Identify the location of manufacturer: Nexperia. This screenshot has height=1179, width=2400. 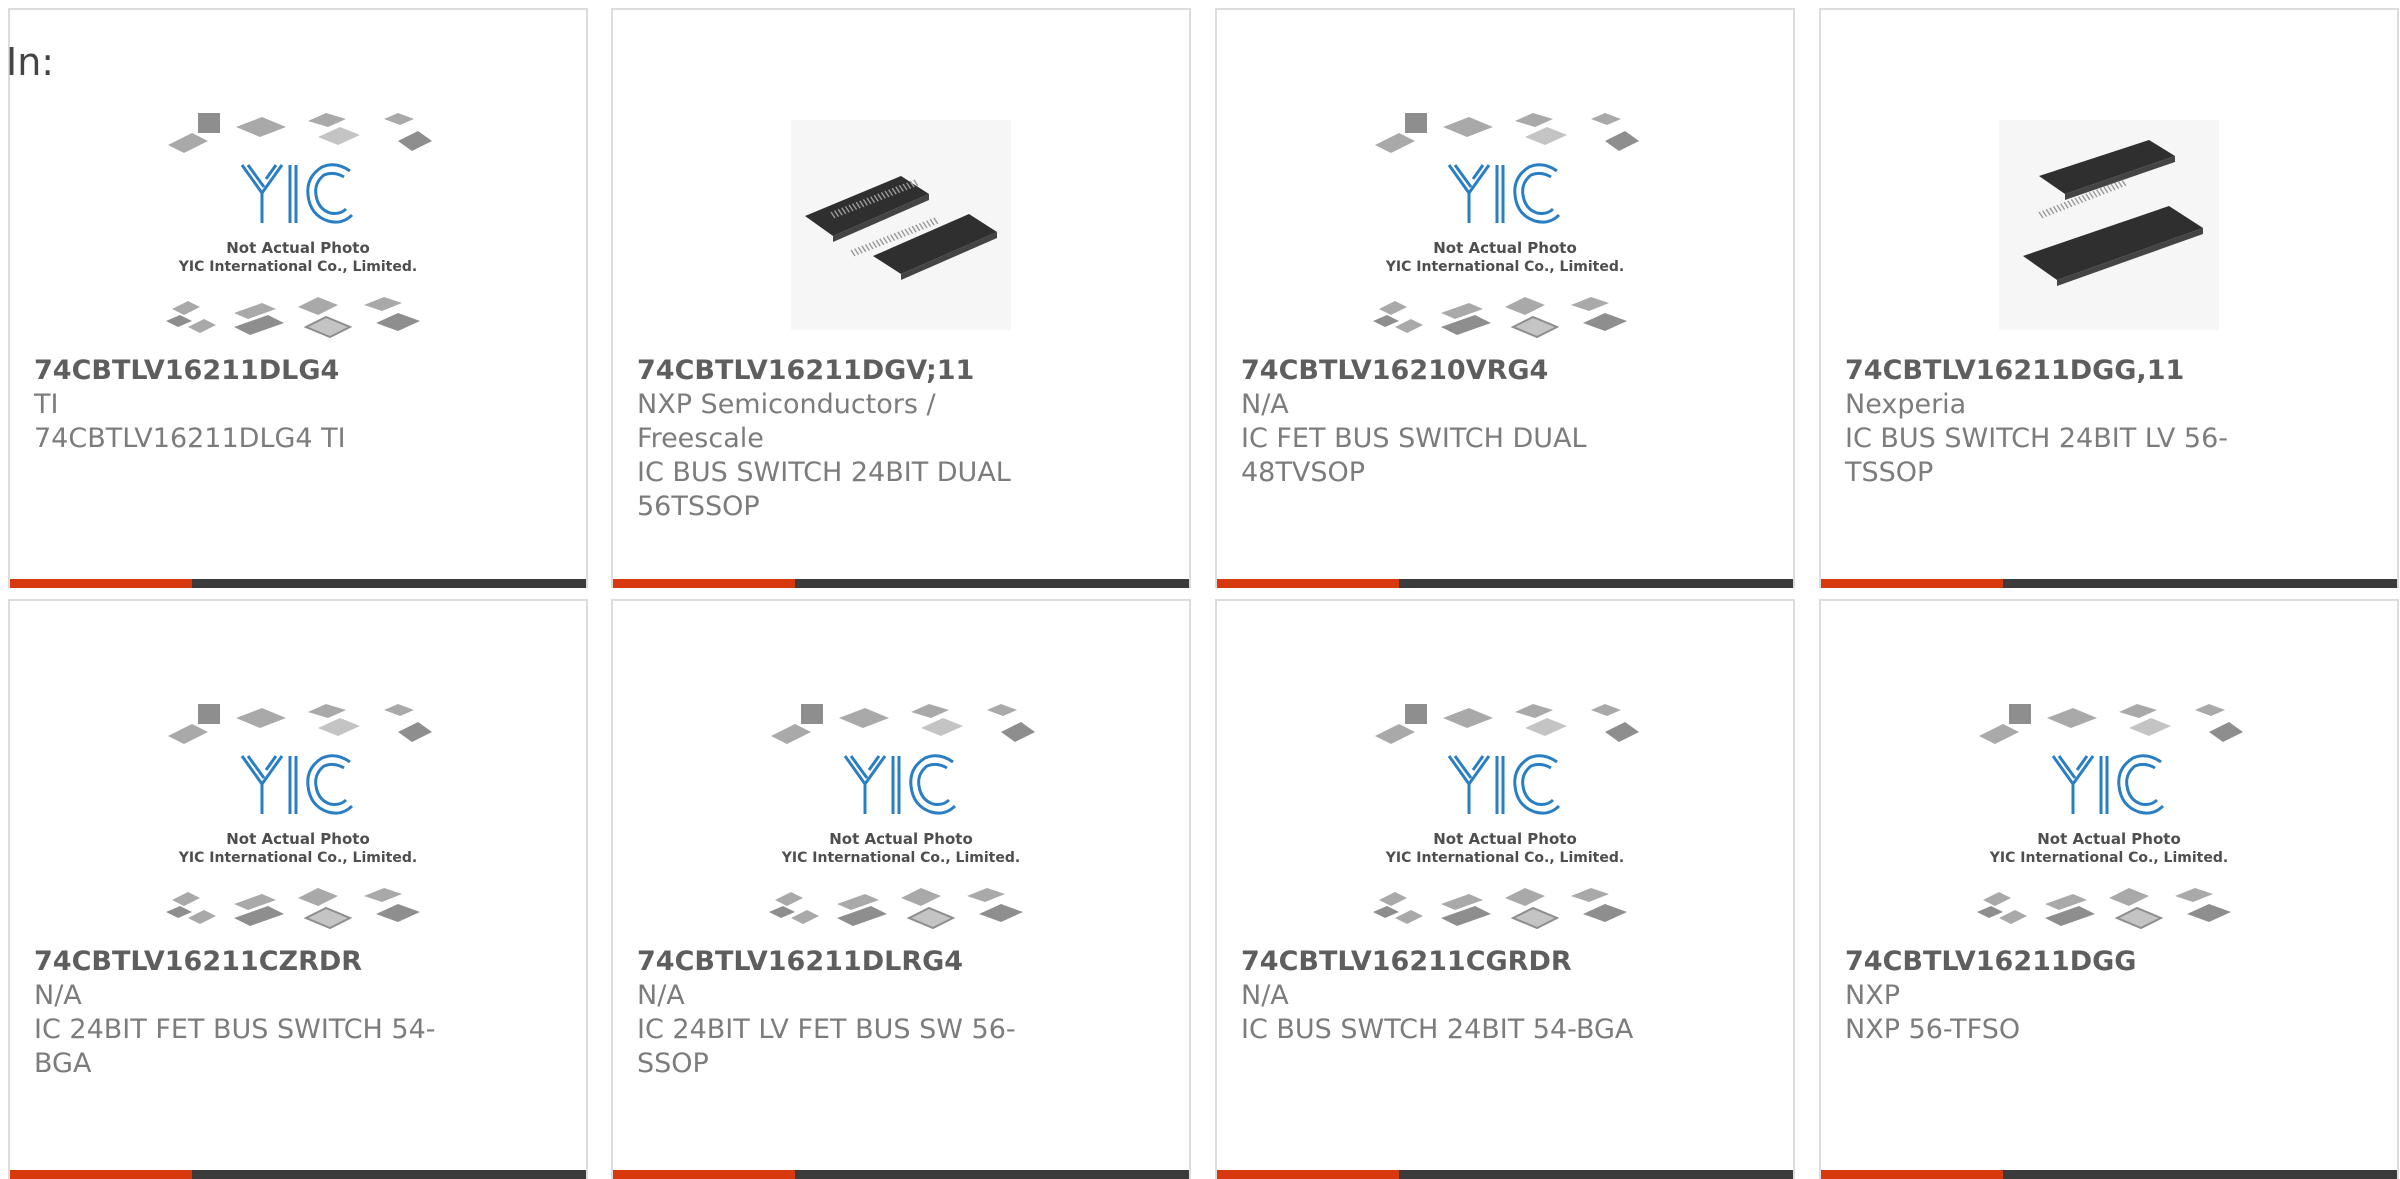
(1906, 404).